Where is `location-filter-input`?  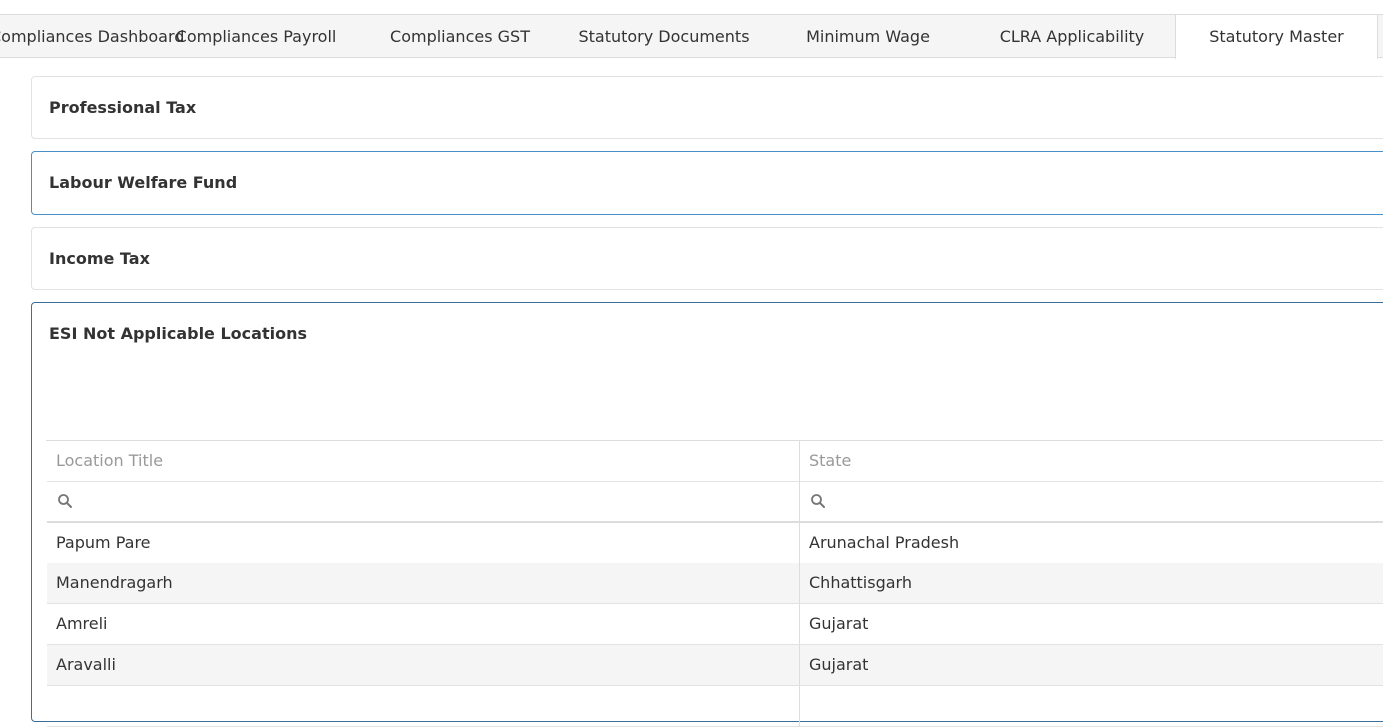
location-filter-input is located at coordinates (423, 501).